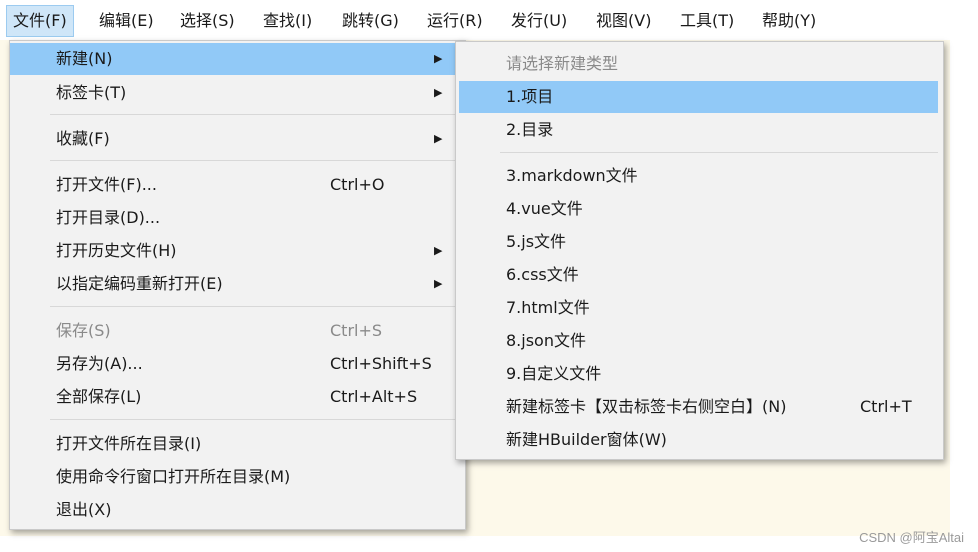  Describe the element at coordinates (886, 406) in the screenshot. I see `shortcut-label: Ctrl+T` at that location.